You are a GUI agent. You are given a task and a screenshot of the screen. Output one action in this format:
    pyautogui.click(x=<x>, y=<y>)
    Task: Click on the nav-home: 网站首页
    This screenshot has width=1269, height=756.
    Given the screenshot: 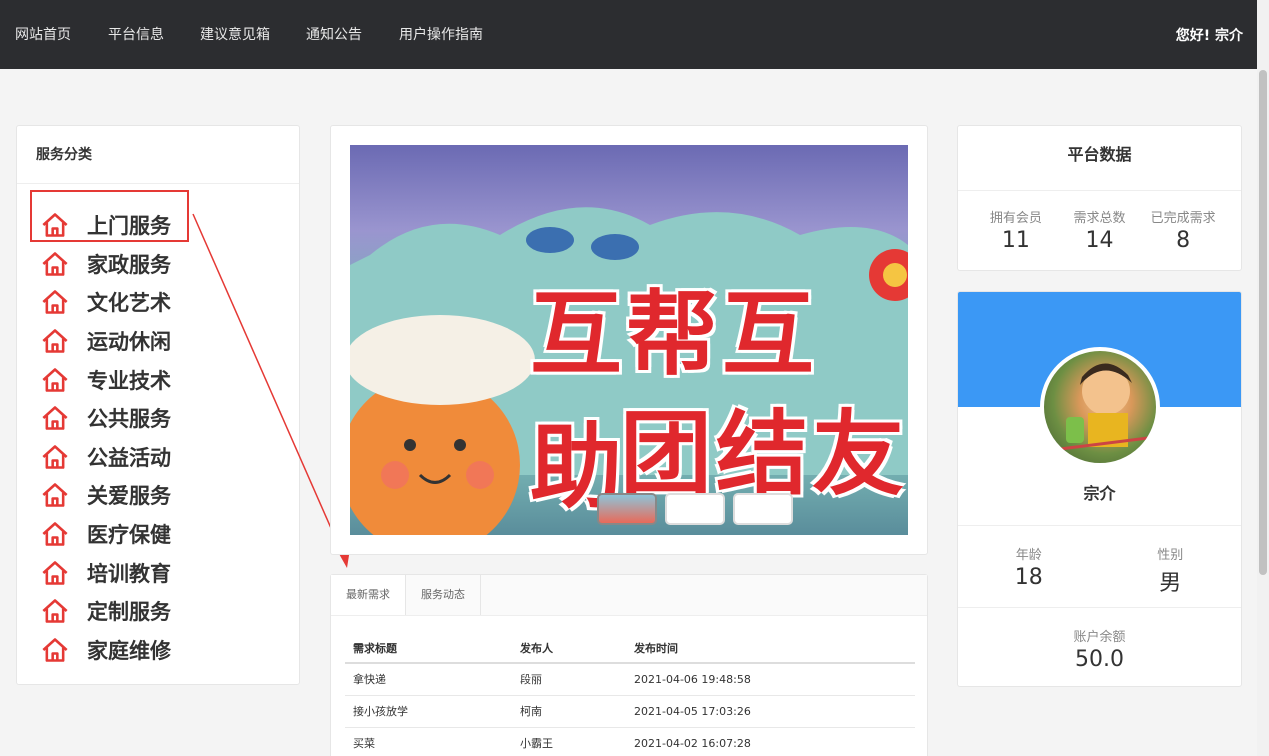 What is the action you would take?
    pyautogui.click(x=43, y=34)
    